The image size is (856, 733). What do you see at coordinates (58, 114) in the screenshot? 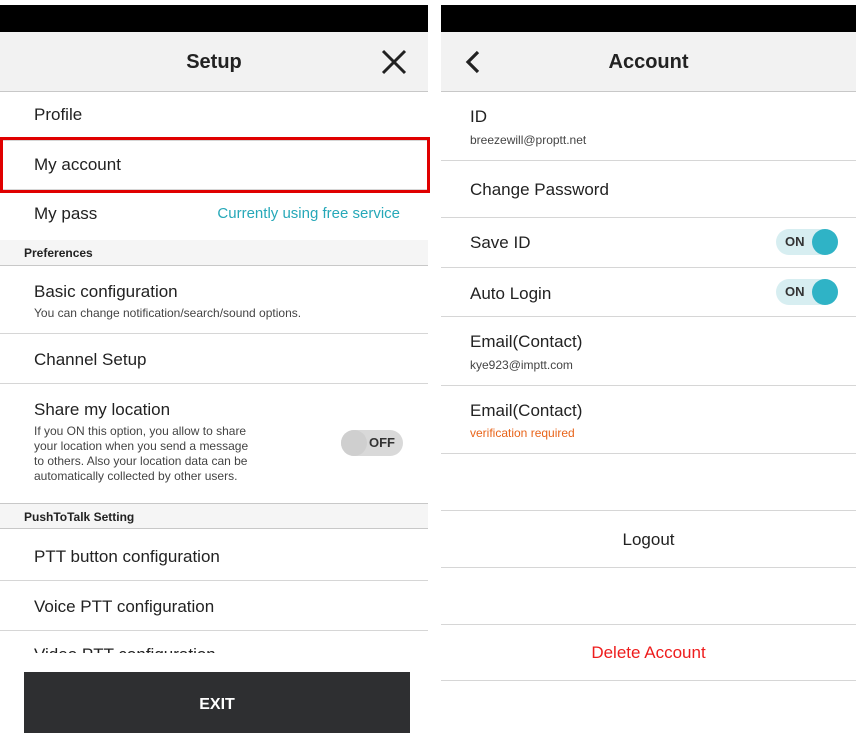
I see `menu-item-label: Profile` at bounding box center [58, 114].